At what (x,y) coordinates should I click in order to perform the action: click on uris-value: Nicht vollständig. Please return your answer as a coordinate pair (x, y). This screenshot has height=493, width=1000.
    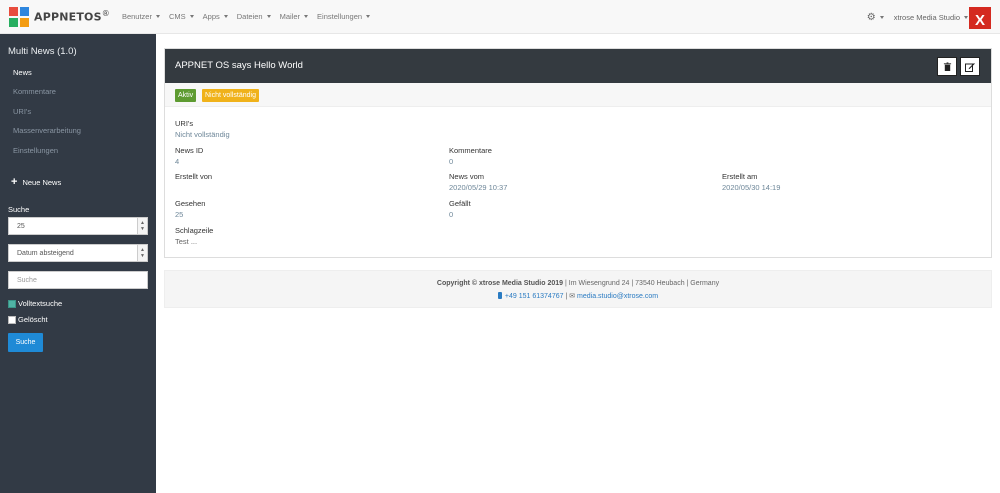
    Looking at the image, I should click on (202, 134).